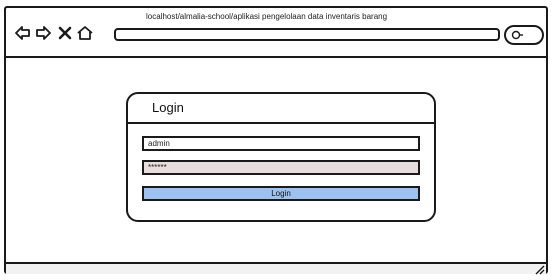  Describe the element at coordinates (281, 167) in the screenshot. I see `password-field` at that location.